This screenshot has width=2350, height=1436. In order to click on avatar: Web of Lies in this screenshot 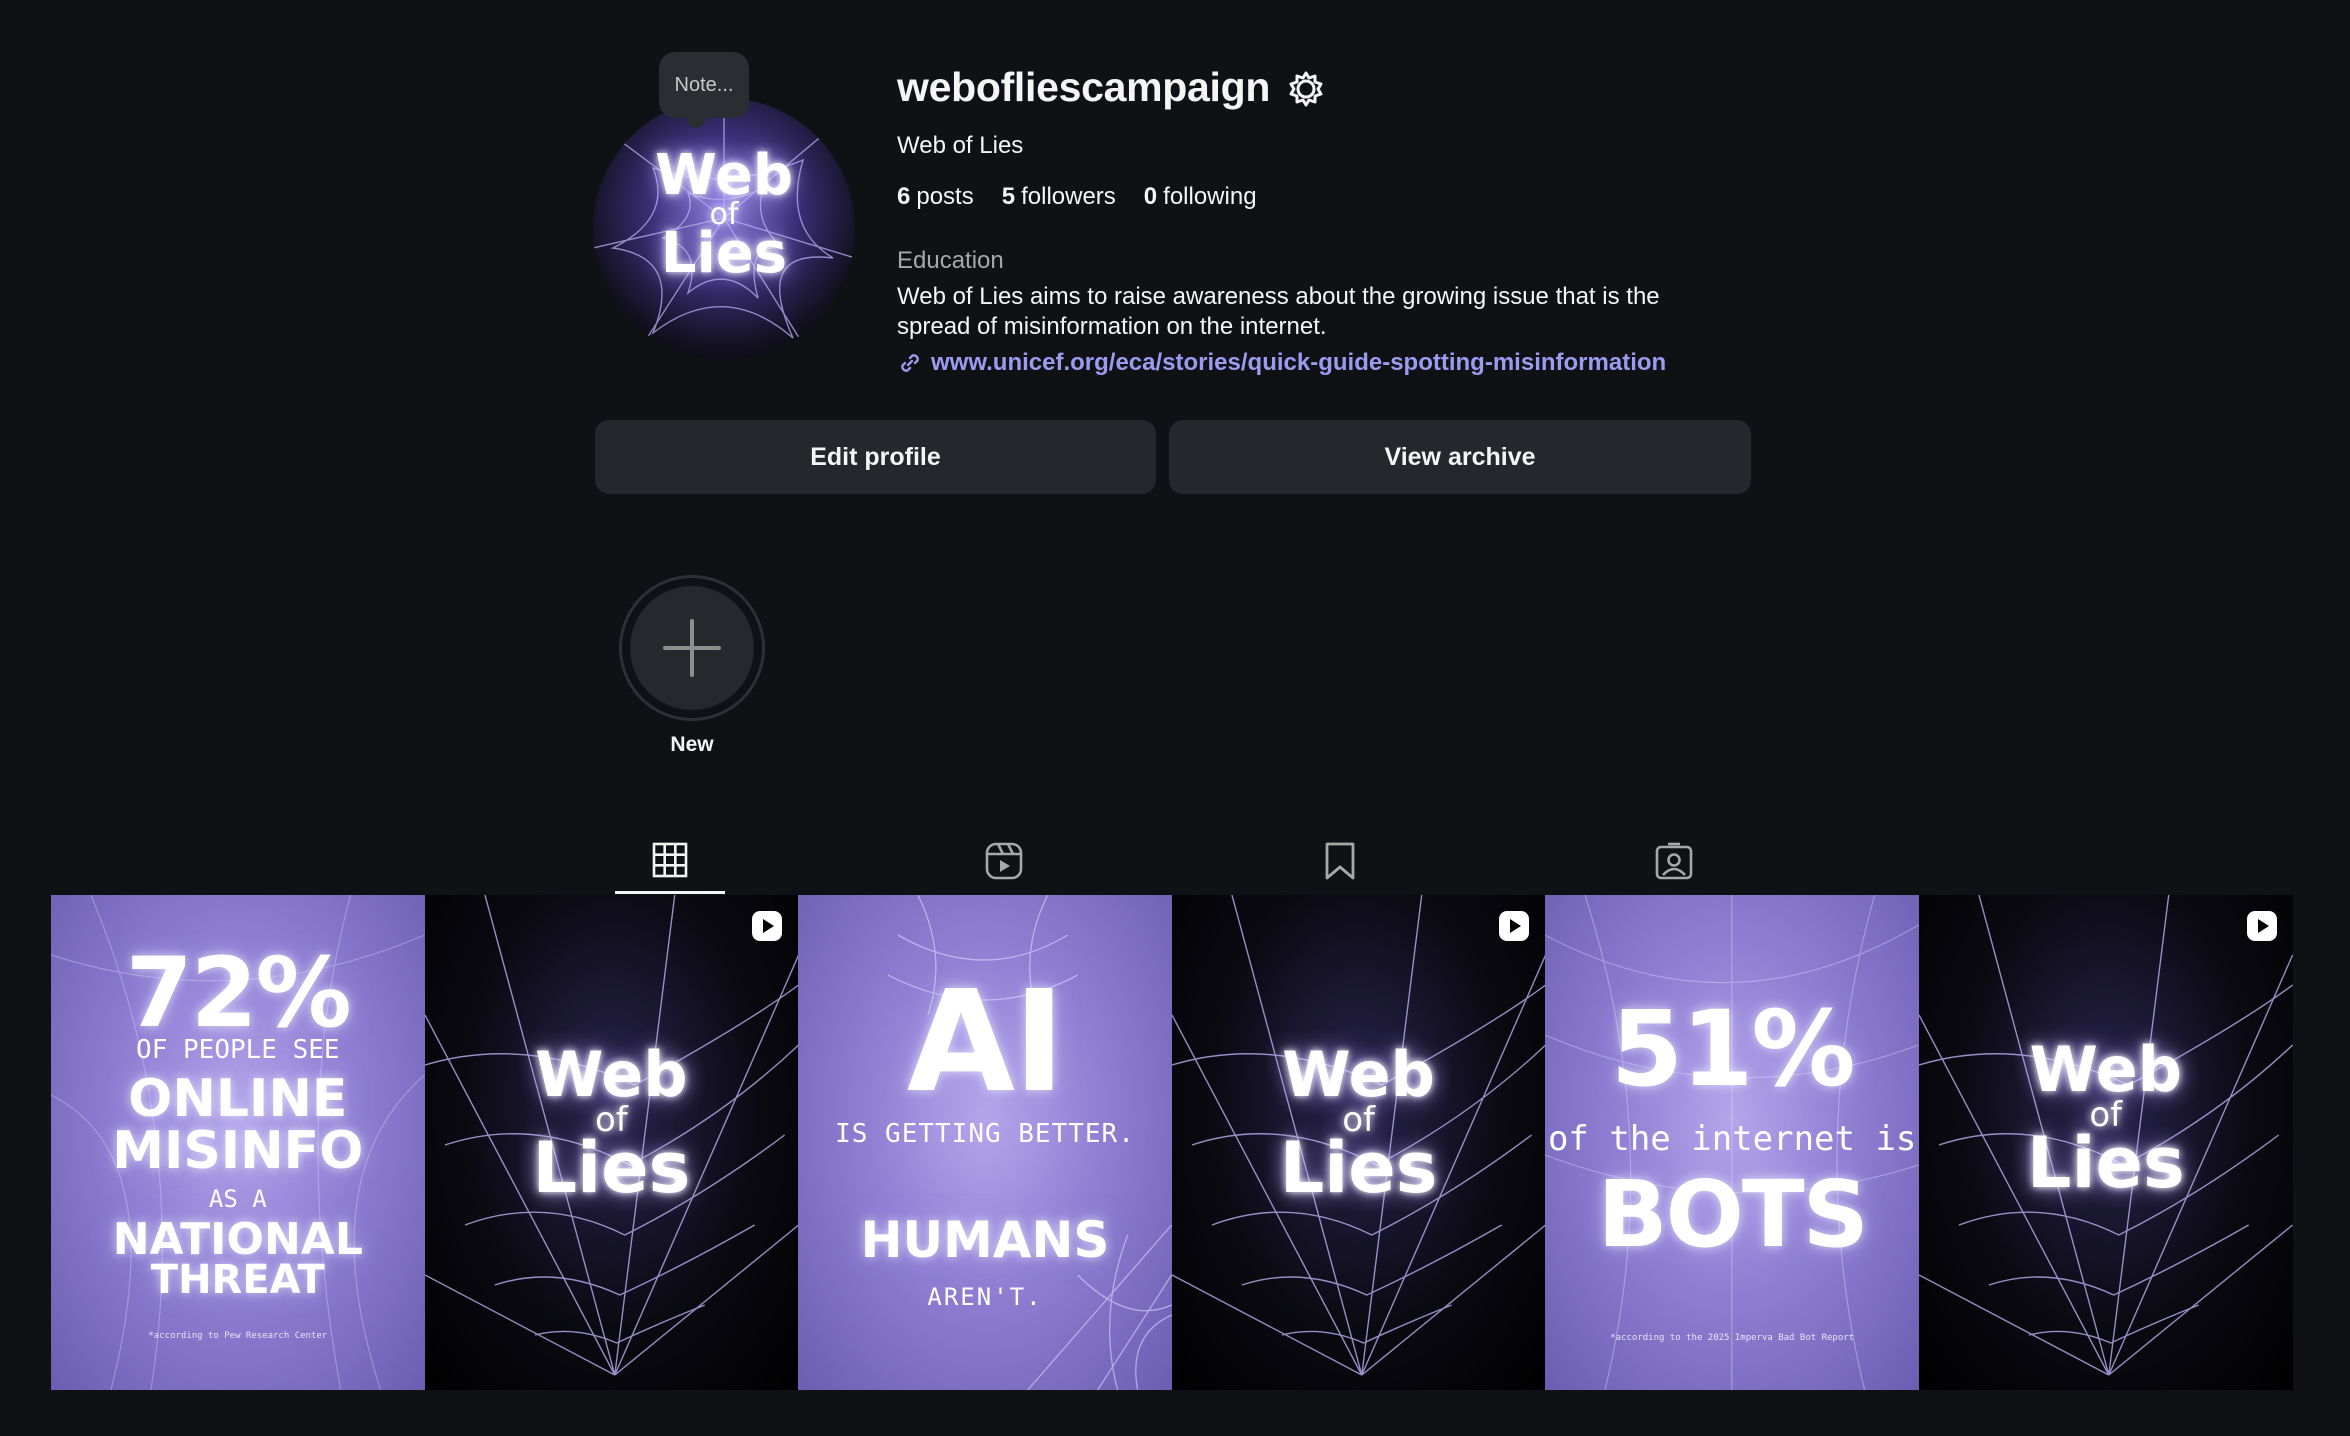, I will do `click(724, 229)`.